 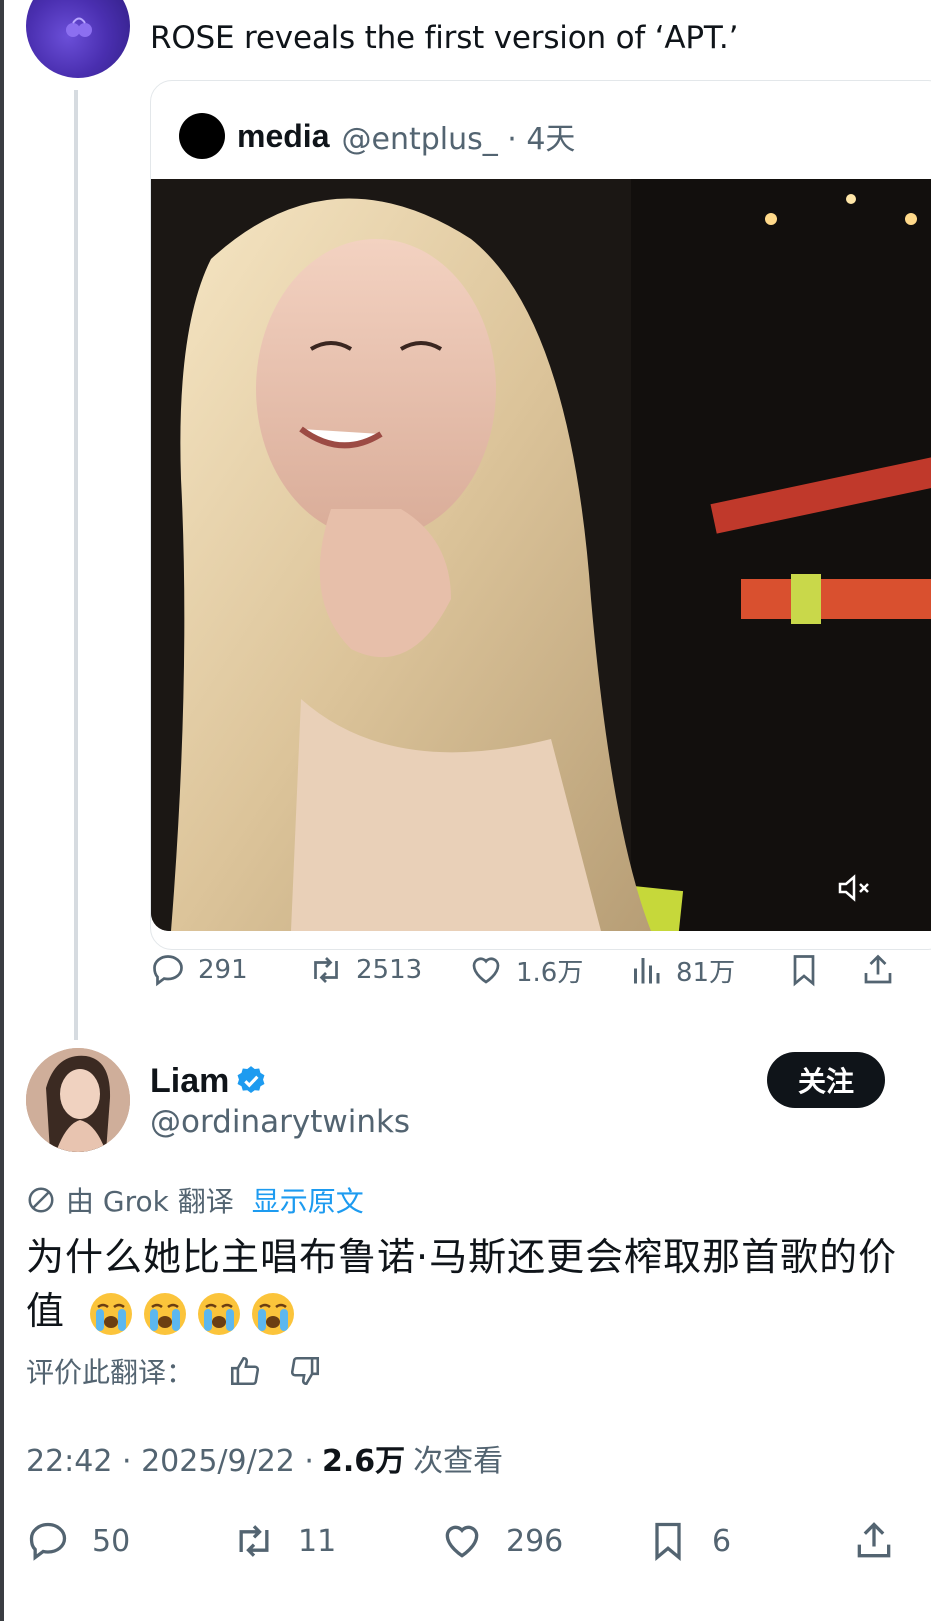 What do you see at coordinates (280, 1122) in the screenshot?
I see `reply-handle: @ordinarytwinks` at bounding box center [280, 1122].